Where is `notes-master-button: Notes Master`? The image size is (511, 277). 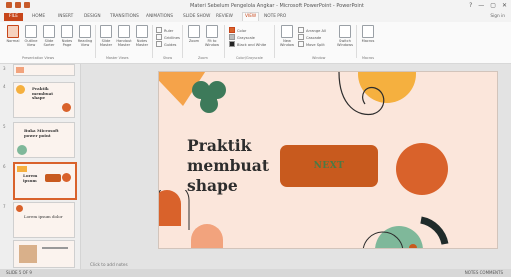 notes-master-button: Notes Master is located at coordinates (142, 38).